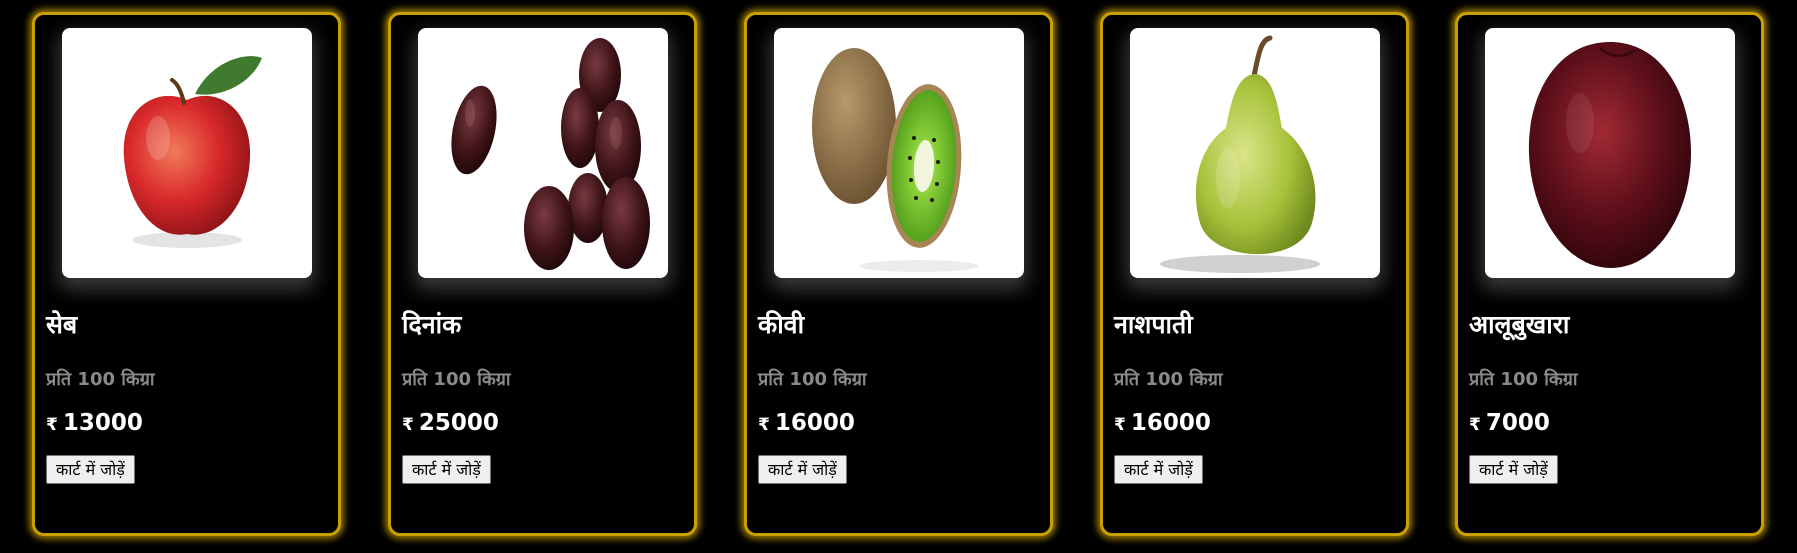  What do you see at coordinates (1153, 324) in the screenshot?
I see `product-name: नाशपाती` at bounding box center [1153, 324].